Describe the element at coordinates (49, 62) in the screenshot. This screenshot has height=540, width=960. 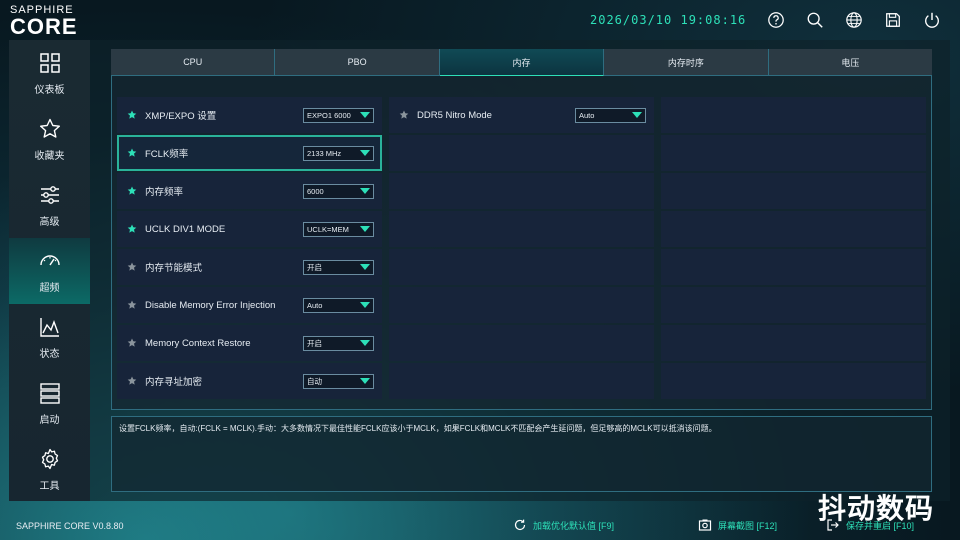
I see `dashboard-icon` at that location.